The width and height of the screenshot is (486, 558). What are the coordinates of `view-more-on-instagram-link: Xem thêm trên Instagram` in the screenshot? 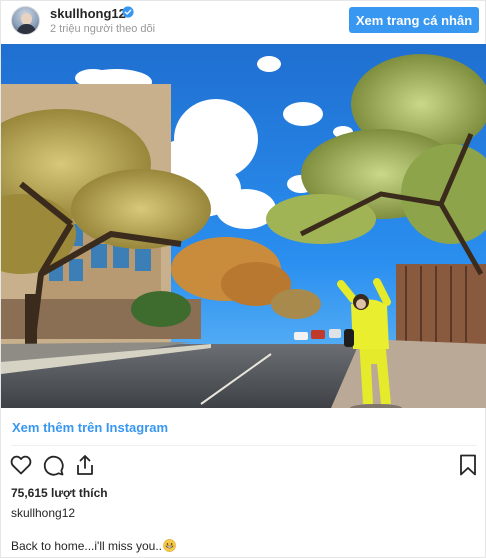 It's located at (90, 427).